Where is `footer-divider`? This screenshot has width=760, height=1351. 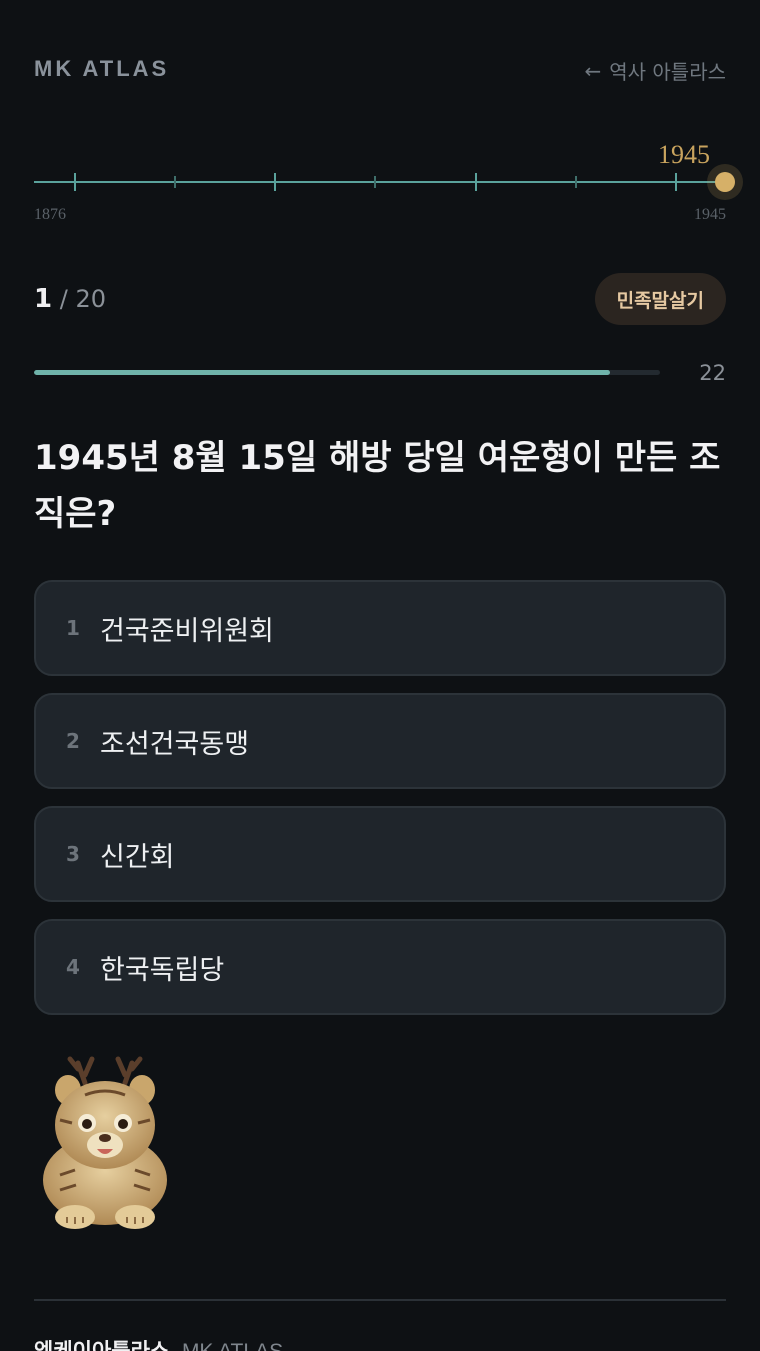
footer-divider is located at coordinates (380, 1300).